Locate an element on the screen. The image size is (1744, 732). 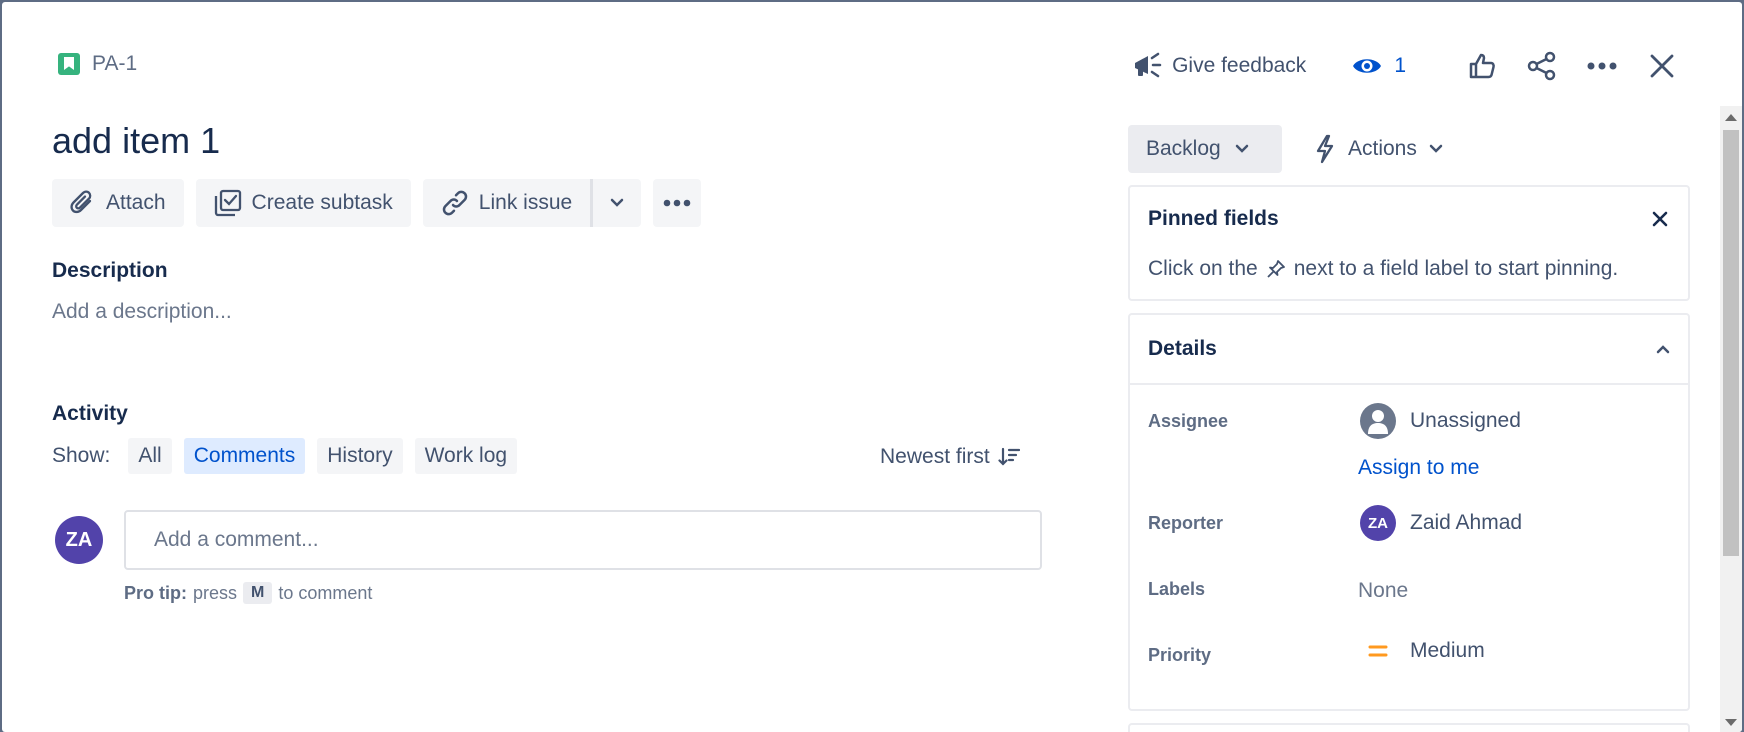
protip-press: press is located at coordinates (215, 592).